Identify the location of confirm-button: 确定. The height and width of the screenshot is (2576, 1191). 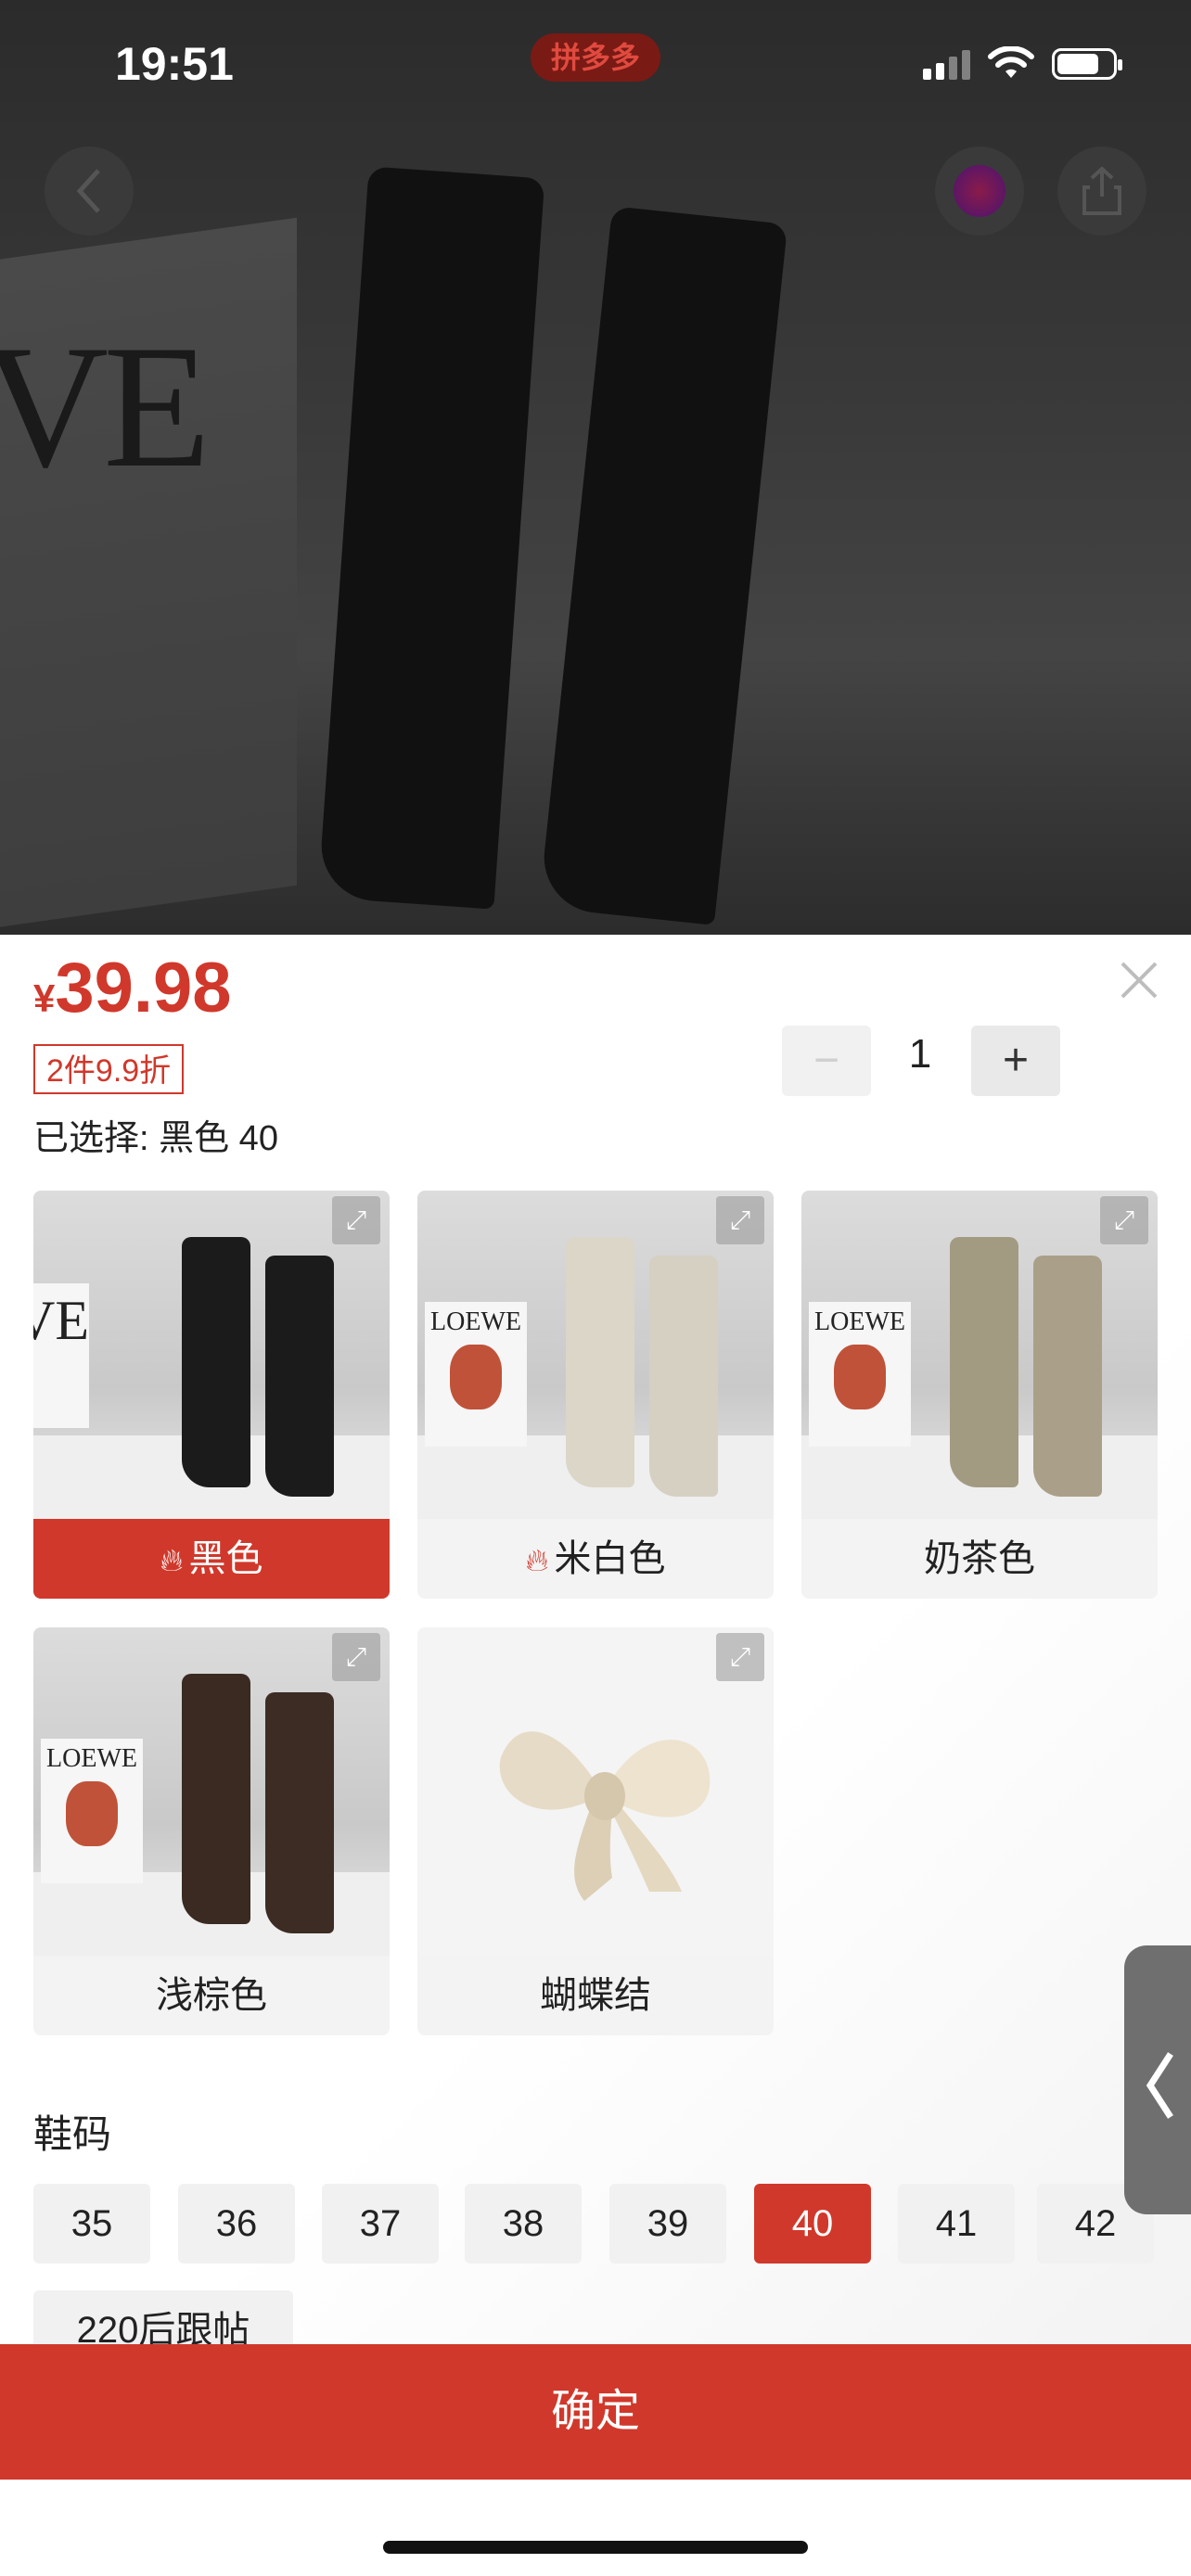
(595, 2412).